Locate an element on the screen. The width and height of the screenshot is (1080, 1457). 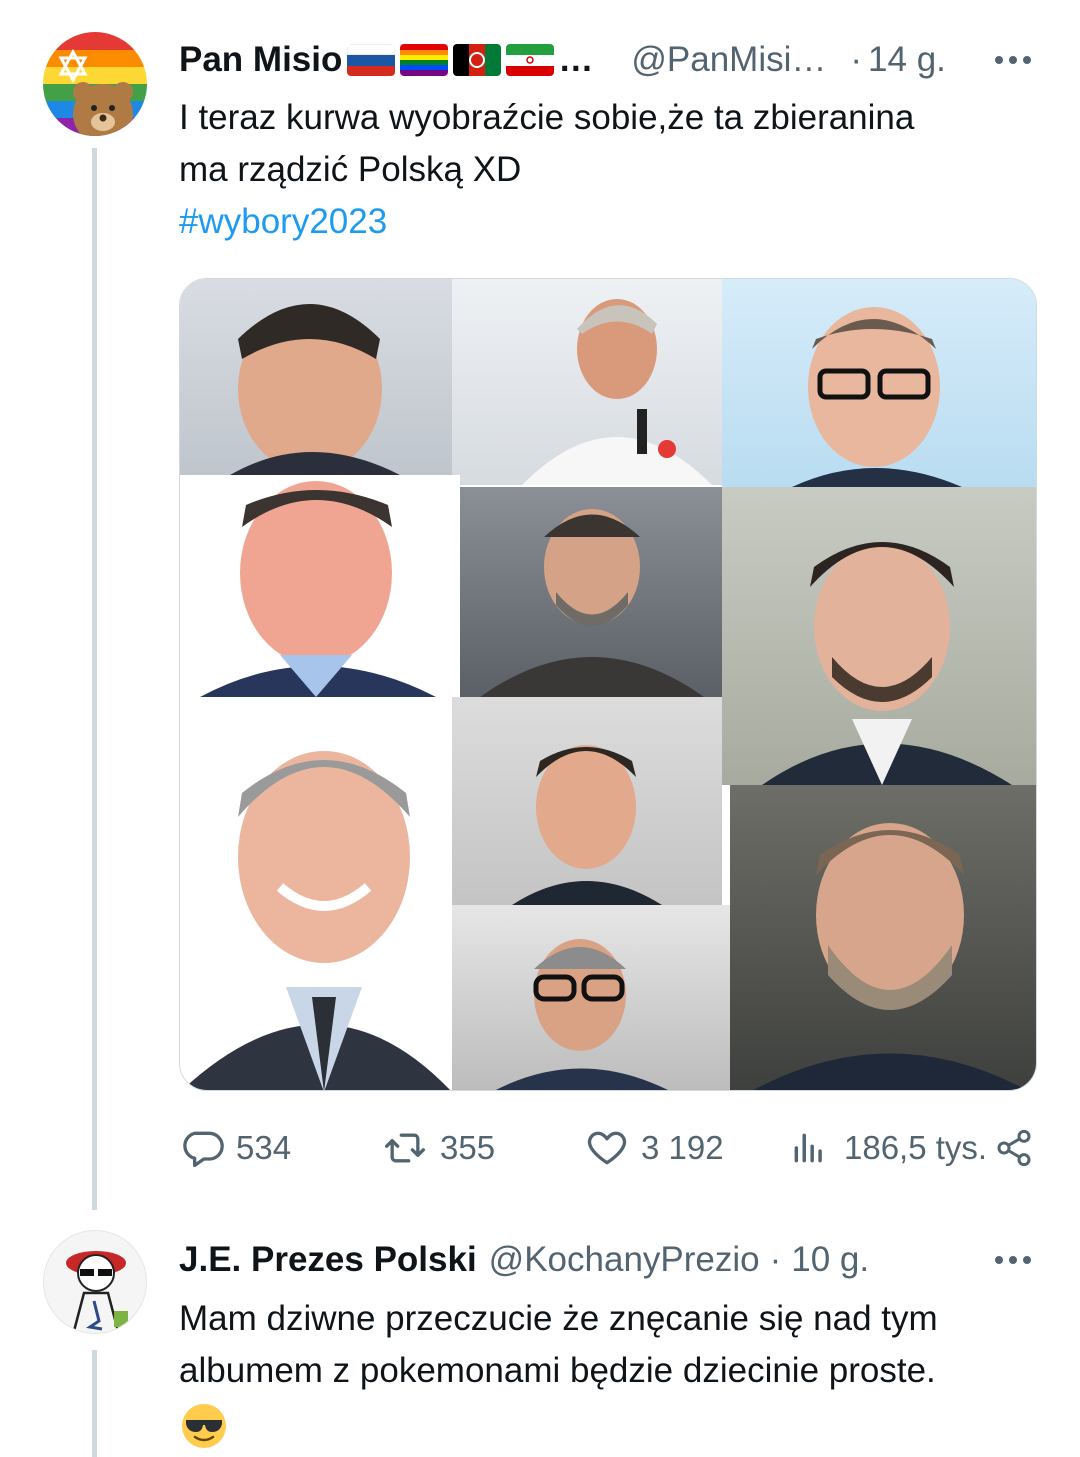
reply-more-options-button is located at coordinates (1013, 1260).